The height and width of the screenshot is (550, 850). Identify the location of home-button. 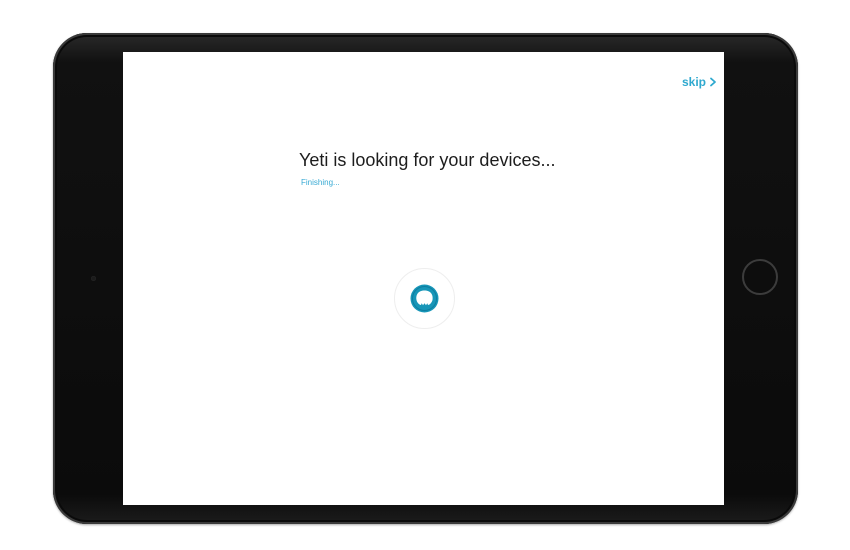
(760, 277).